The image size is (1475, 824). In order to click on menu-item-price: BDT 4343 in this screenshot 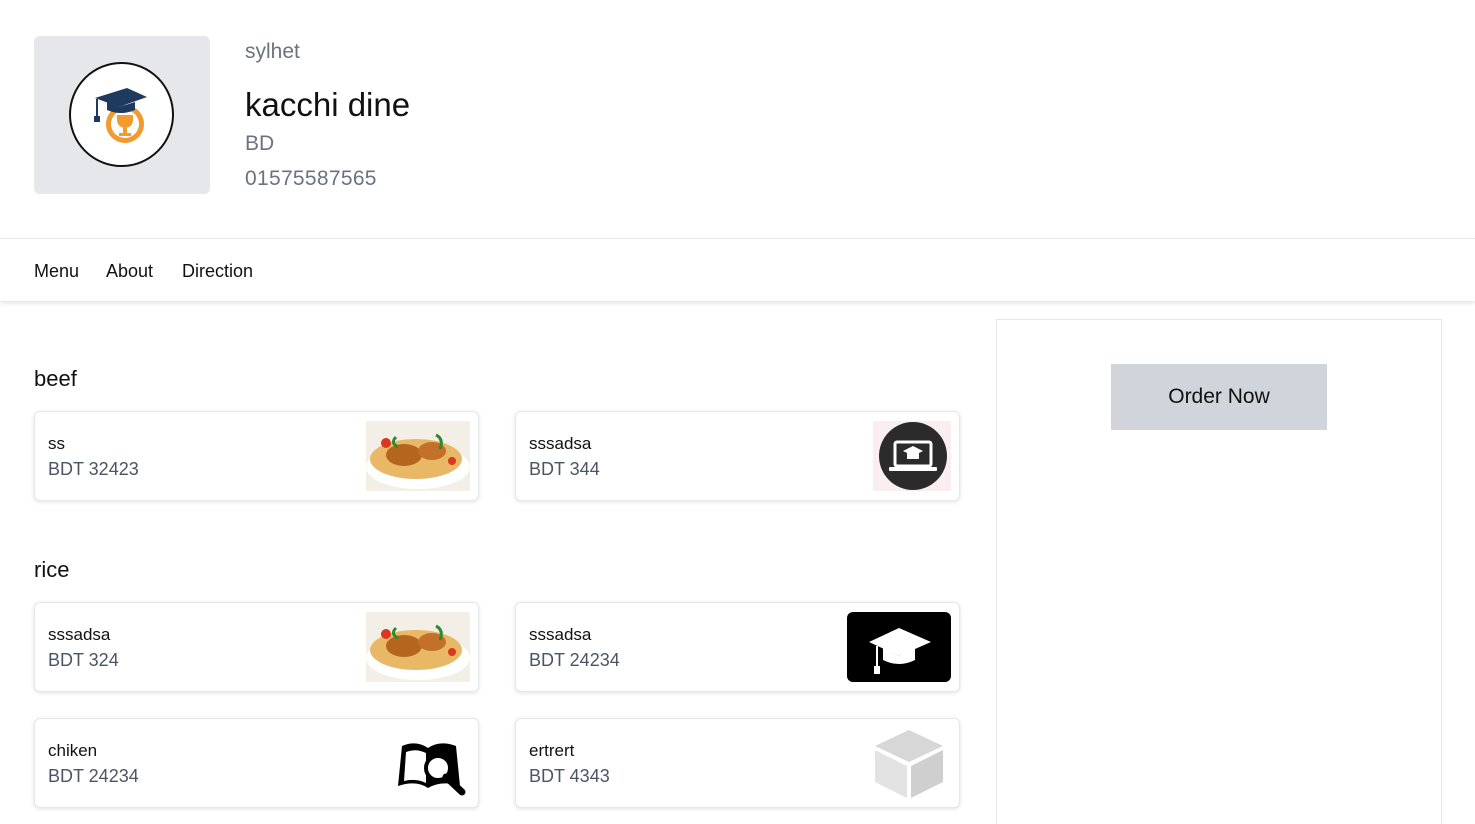, I will do `click(569, 776)`.